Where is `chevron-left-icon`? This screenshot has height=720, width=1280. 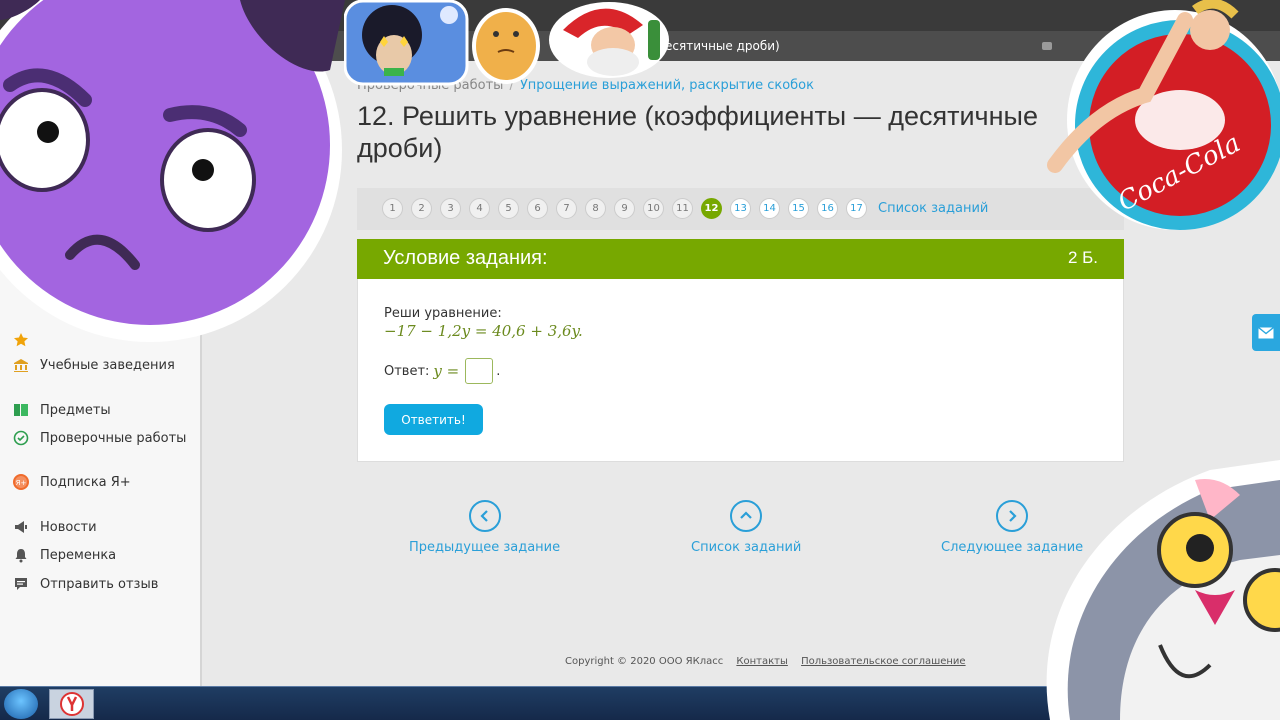
chevron-left-icon is located at coordinates (484, 516).